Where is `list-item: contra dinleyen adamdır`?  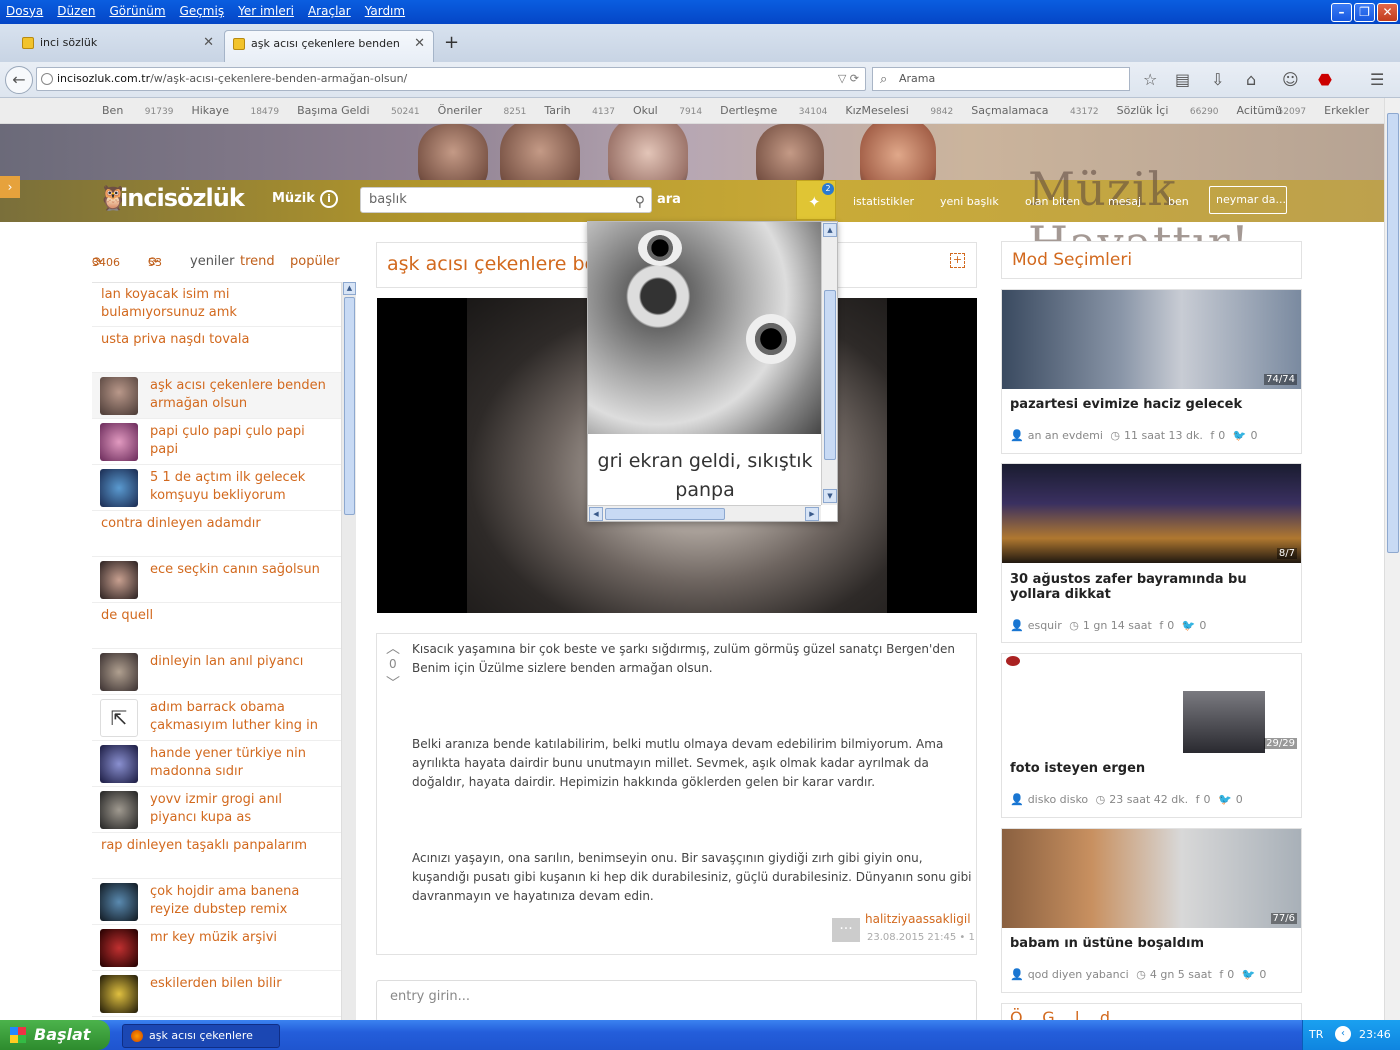
list-item: contra dinleyen adamdır is located at coordinates (217, 534).